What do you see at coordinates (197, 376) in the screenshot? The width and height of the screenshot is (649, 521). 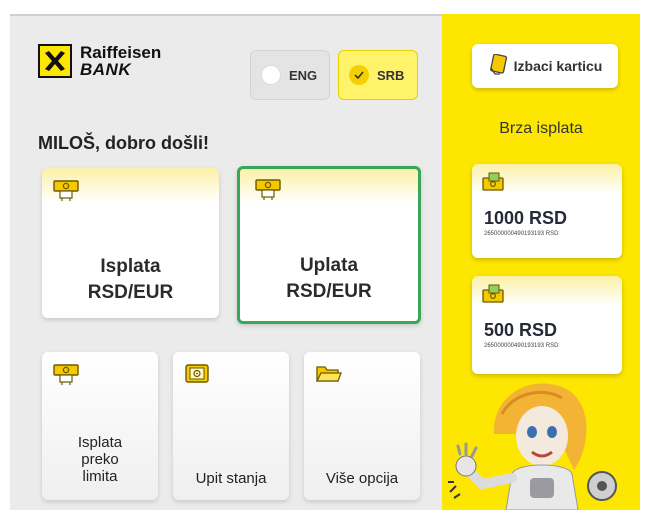 I see `safe-icon` at bounding box center [197, 376].